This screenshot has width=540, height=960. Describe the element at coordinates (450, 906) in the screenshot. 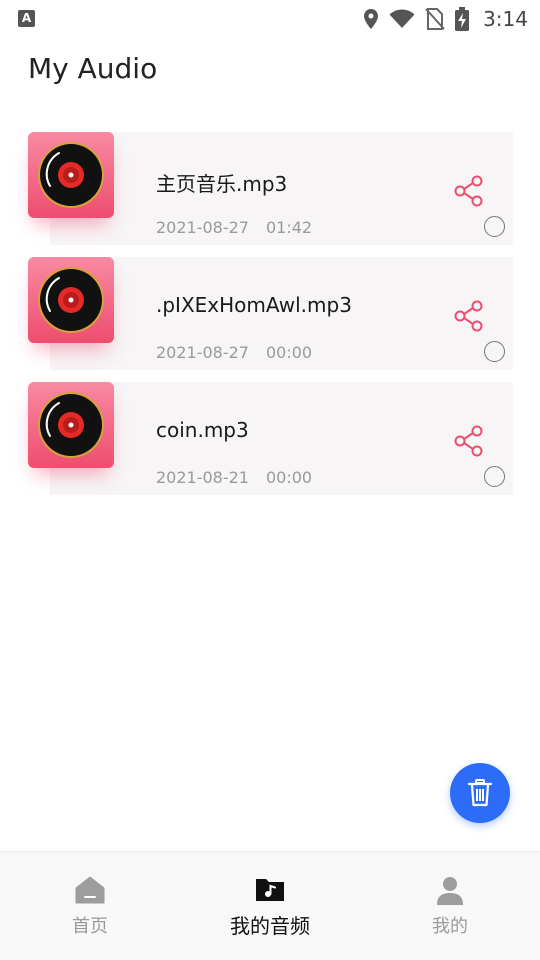

I see `nav-item-mine: 我的` at that location.